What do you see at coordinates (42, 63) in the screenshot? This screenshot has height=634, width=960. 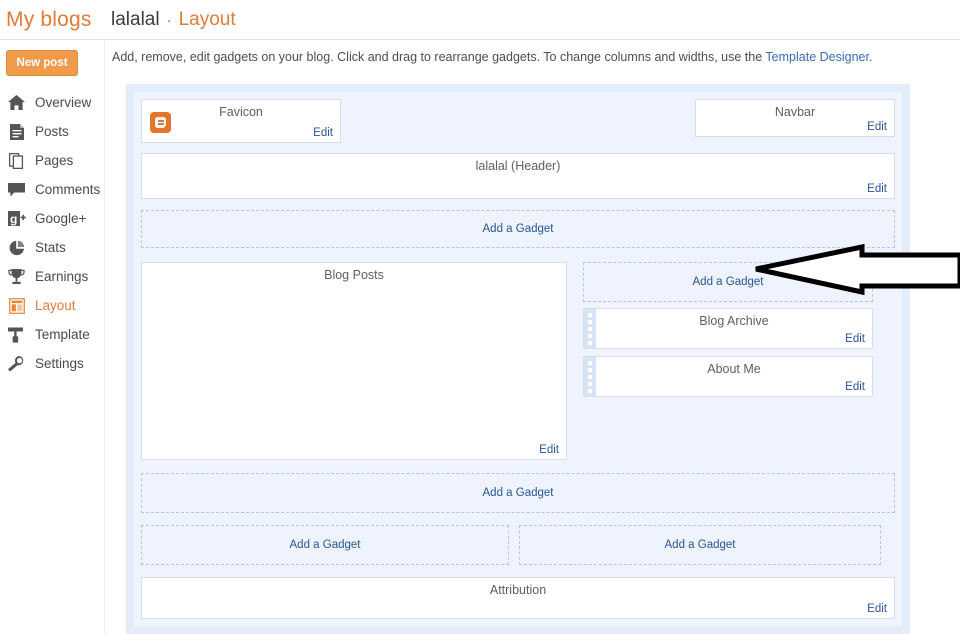 I see `new-post-button: New post` at bounding box center [42, 63].